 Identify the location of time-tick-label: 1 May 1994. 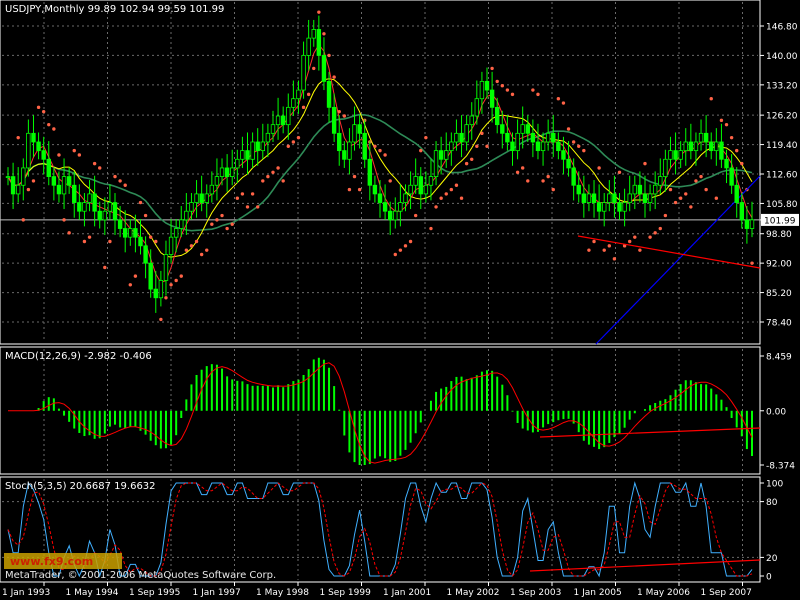
(92, 593).